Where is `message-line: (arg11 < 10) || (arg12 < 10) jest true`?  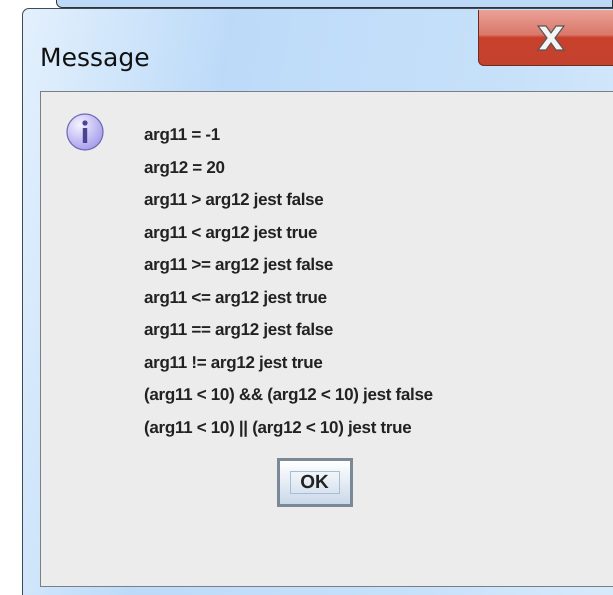 message-line: (arg11 < 10) || (arg12 < 10) jest true is located at coordinates (278, 427).